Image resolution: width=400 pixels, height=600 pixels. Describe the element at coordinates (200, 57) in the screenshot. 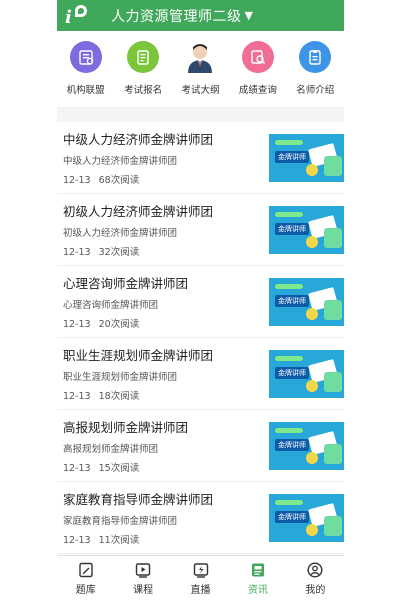

I see `teacher-avatar-icon` at that location.